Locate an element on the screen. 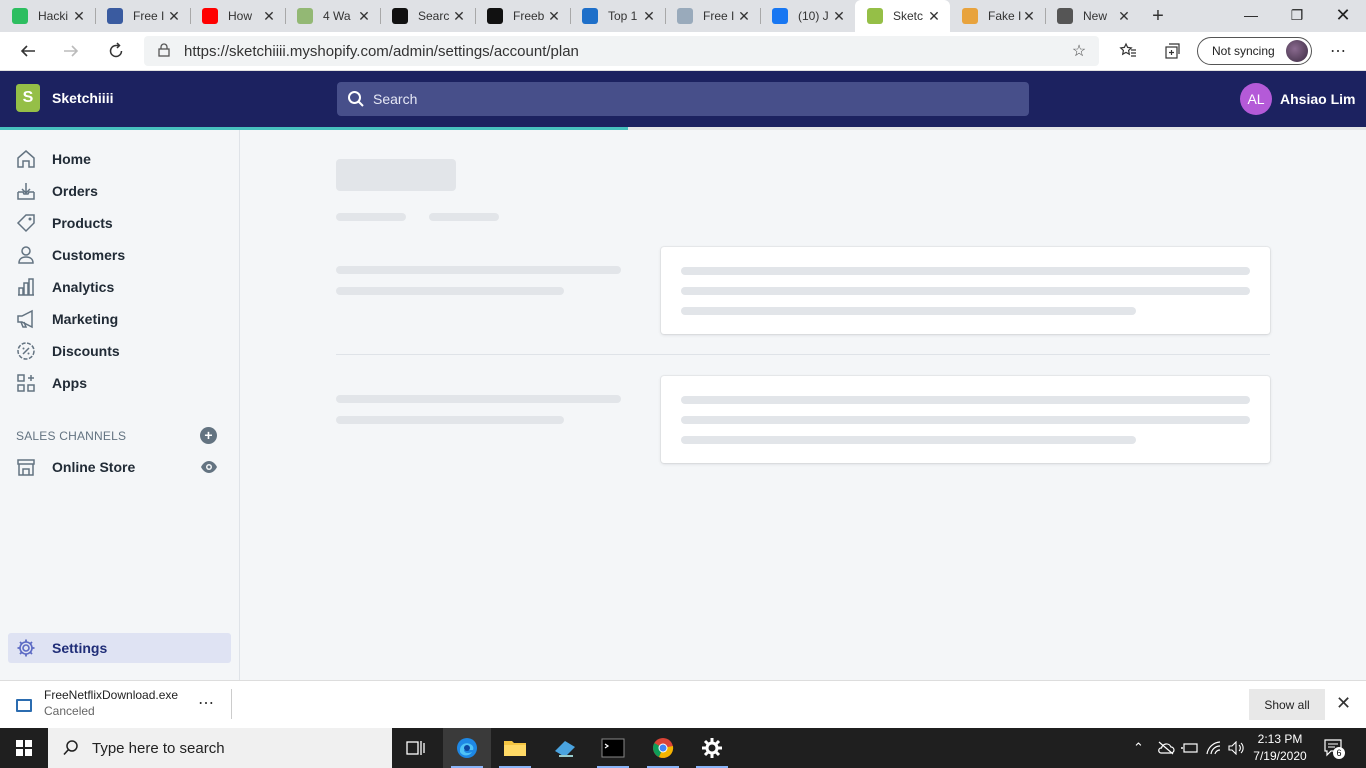 The image size is (1366, 768). admin-search-input is located at coordinates (673, 99).